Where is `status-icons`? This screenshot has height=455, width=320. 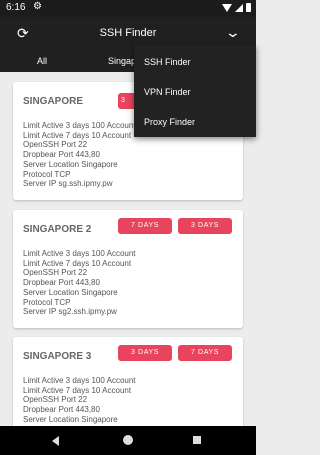 status-icons is located at coordinates (236, 7).